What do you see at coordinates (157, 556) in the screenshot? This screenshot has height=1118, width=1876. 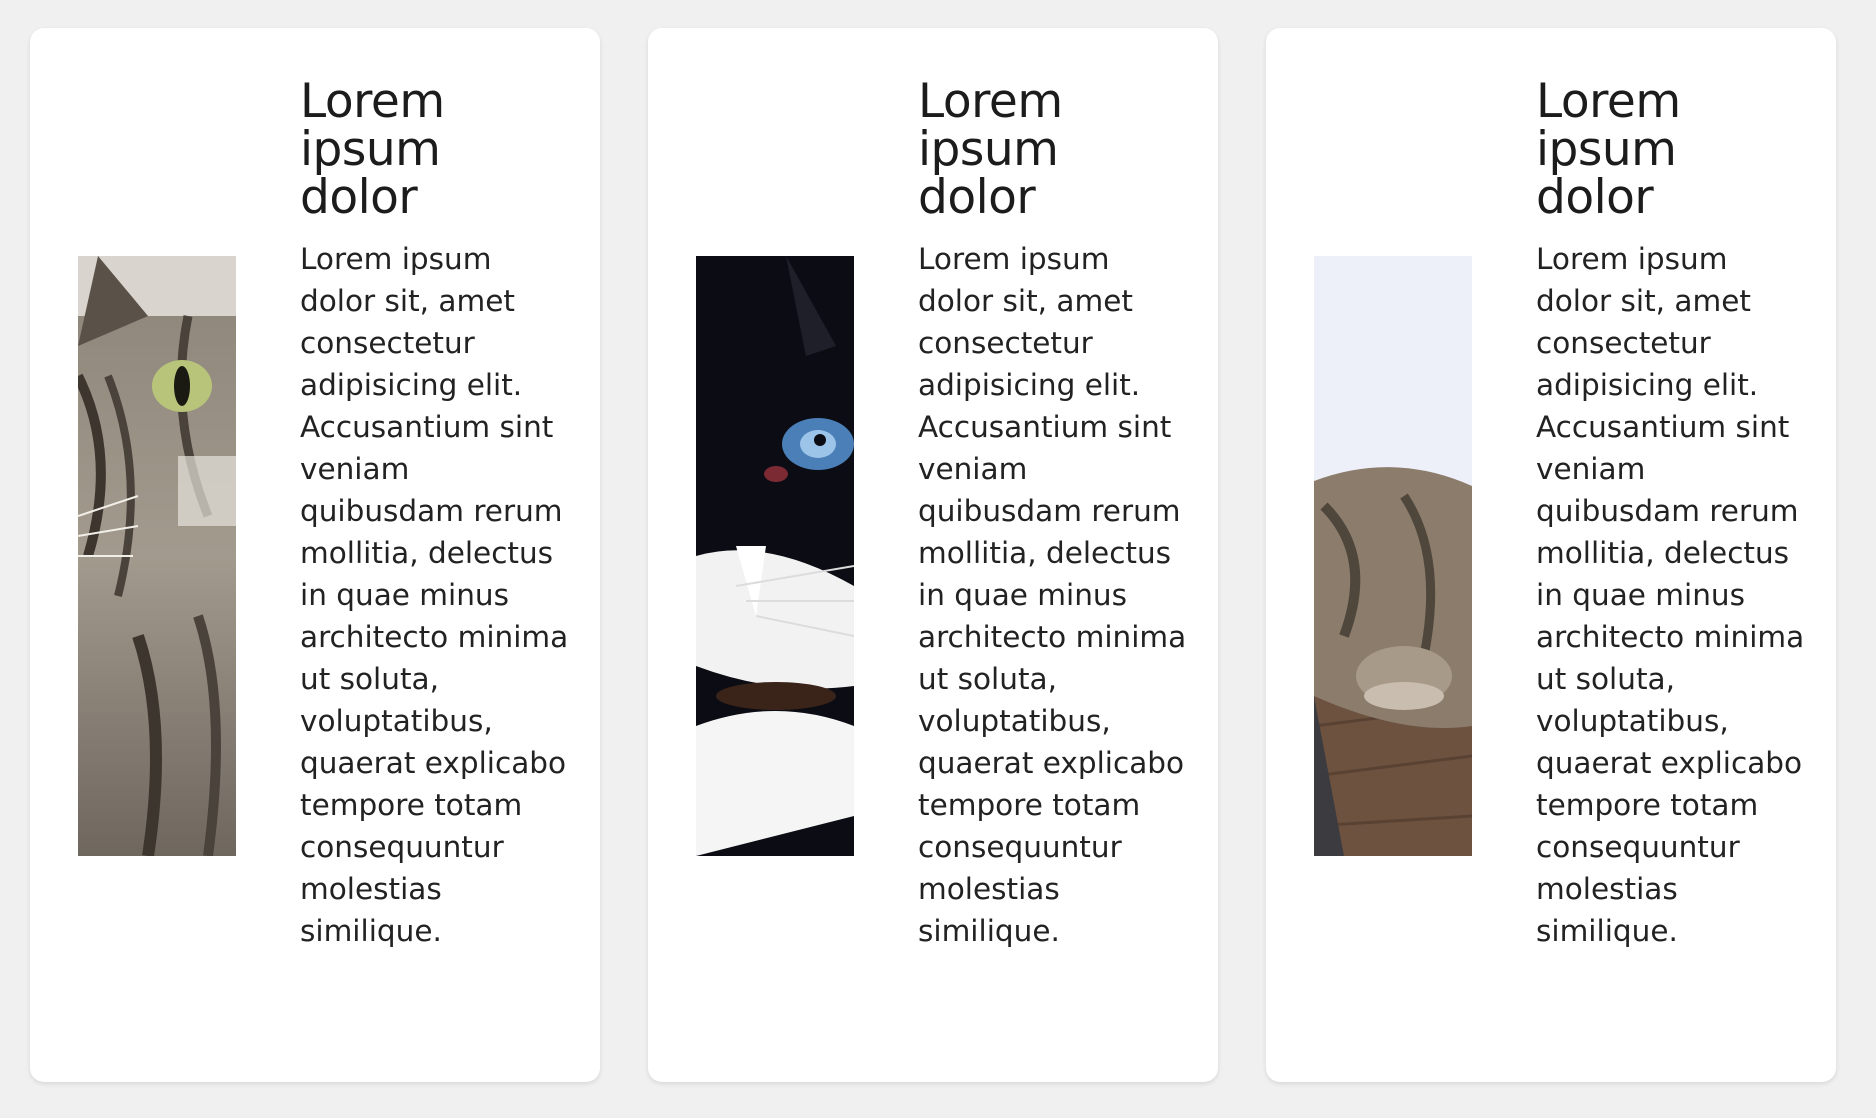 I see `tabby-cat-image` at bounding box center [157, 556].